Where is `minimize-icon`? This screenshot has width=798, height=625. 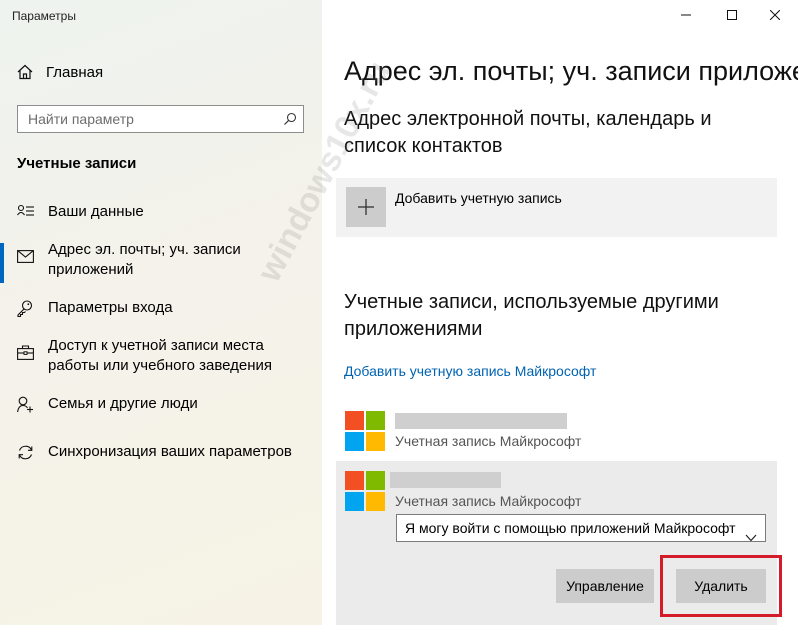
minimize-icon is located at coordinates (686, 15).